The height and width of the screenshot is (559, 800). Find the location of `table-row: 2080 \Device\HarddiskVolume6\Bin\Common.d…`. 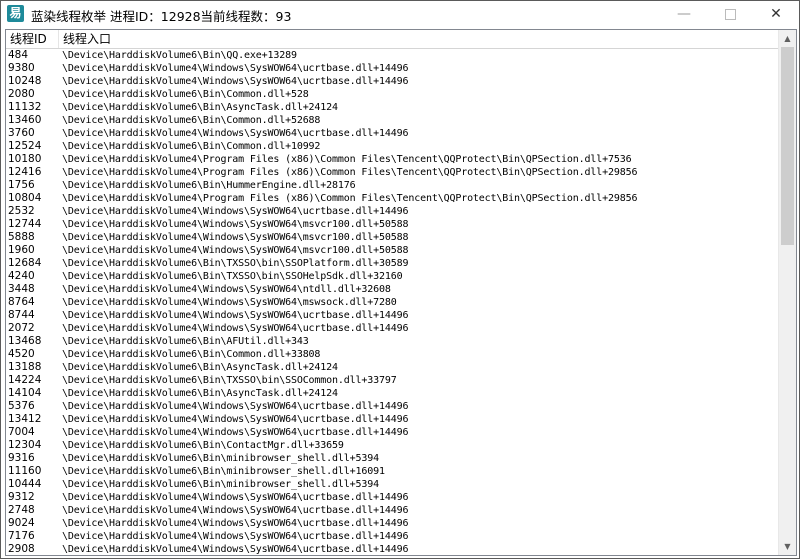

table-row: 2080 \Device\HarddiskVolume6\Bin\Common.d… is located at coordinates (392, 94).